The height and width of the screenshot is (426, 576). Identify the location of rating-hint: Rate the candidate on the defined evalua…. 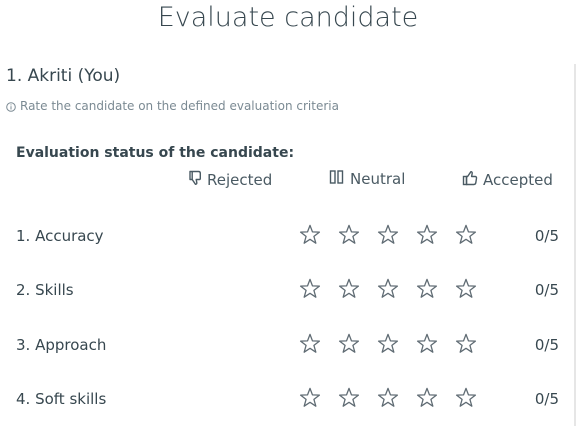
(172, 106).